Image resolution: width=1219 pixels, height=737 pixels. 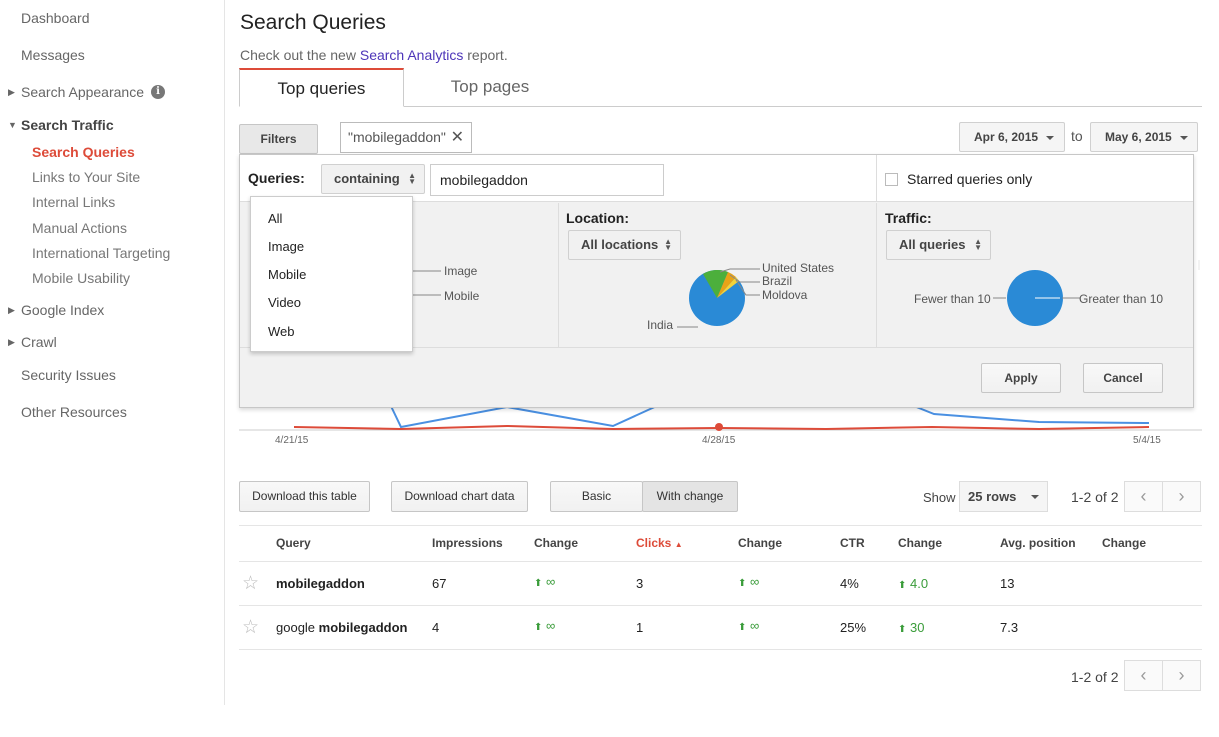 What do you see at coordinates (1012, 137) in the screenshot?
I see `date-from-select: Apr 6, 2015` at bounding box center [1012, 137].